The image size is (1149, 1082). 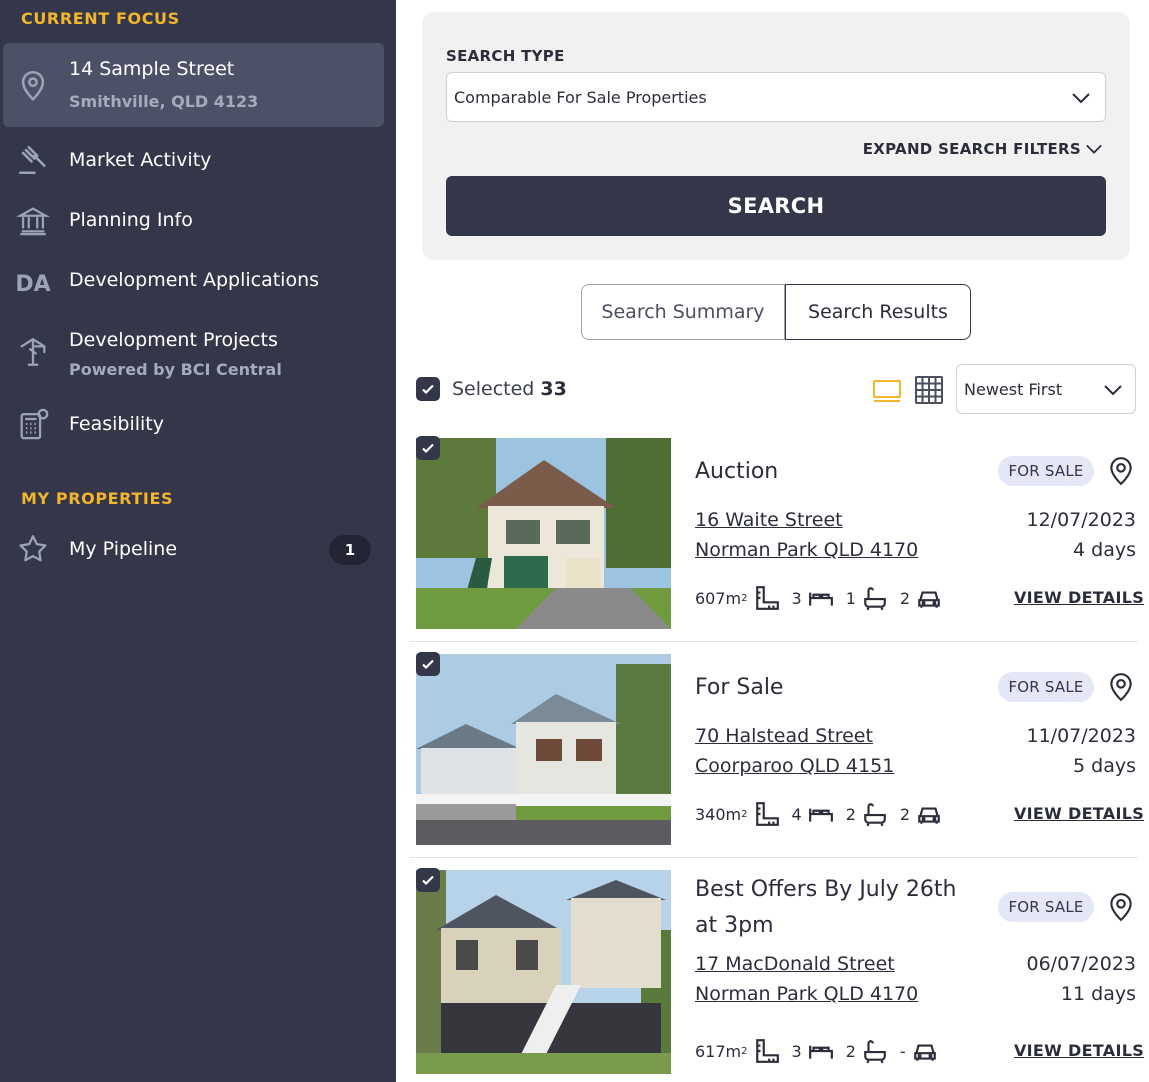 I want to click on tab-search-summary: Search Summary, so click(x=683, y=312).